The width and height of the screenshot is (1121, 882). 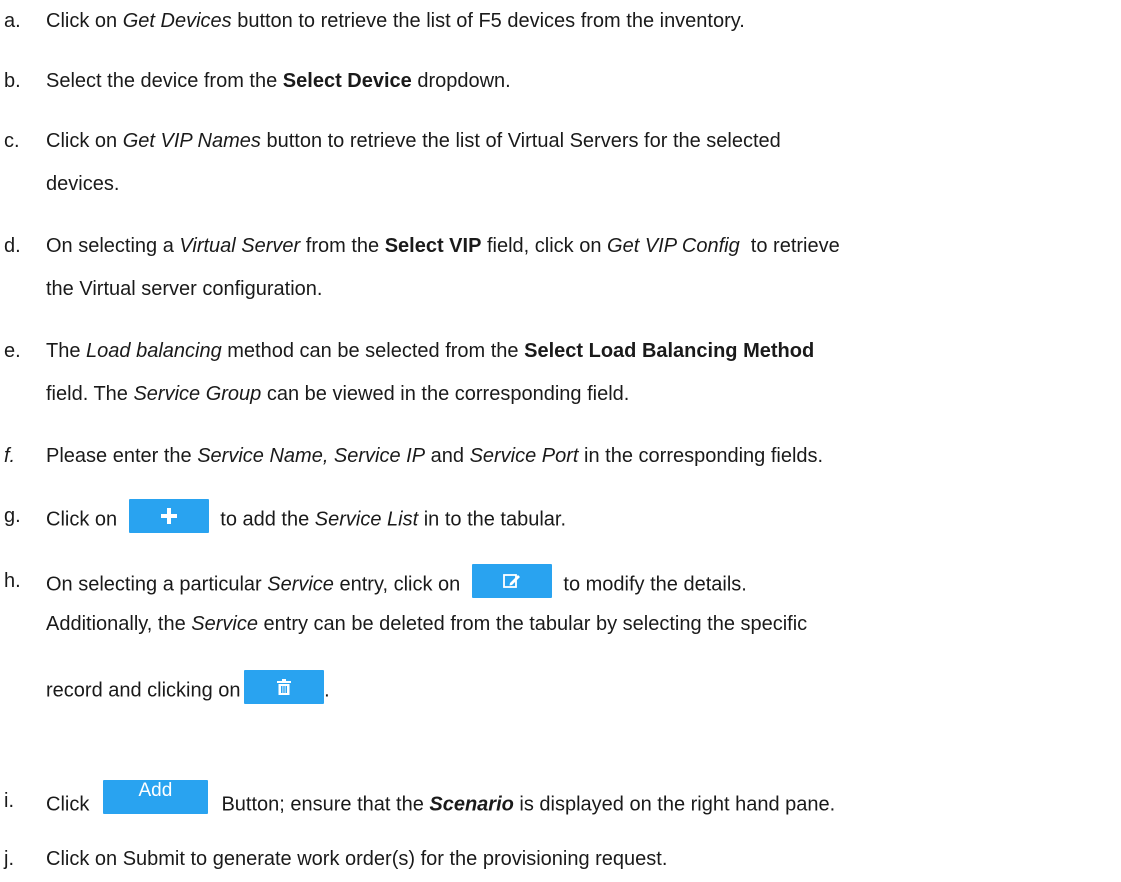 I want to click on step-marker: i., so click(x=9, y=801).